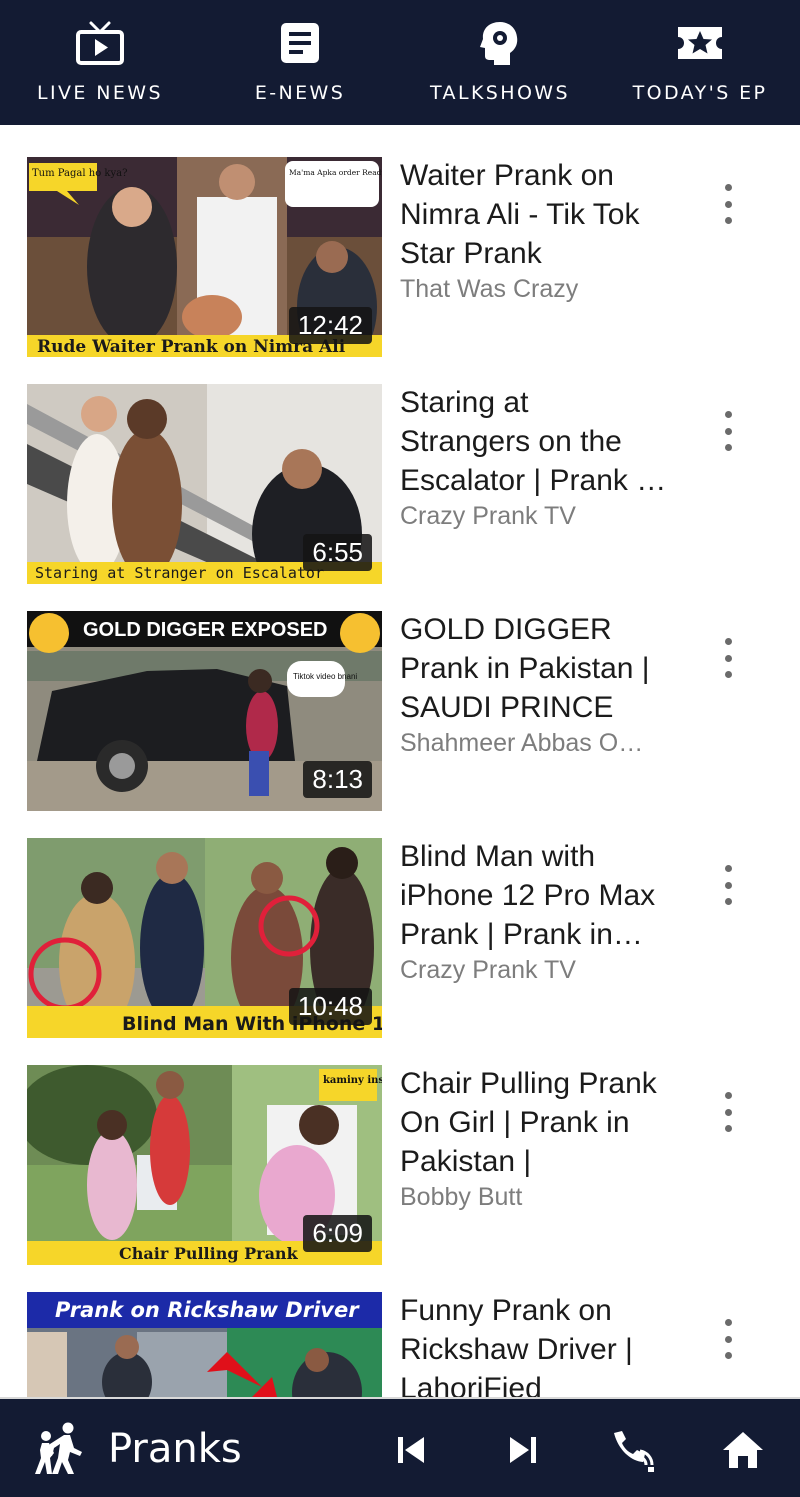 This screenshot has height=1497, width=800. I want to click on duration-badge: 8:13, so click(337, 779).